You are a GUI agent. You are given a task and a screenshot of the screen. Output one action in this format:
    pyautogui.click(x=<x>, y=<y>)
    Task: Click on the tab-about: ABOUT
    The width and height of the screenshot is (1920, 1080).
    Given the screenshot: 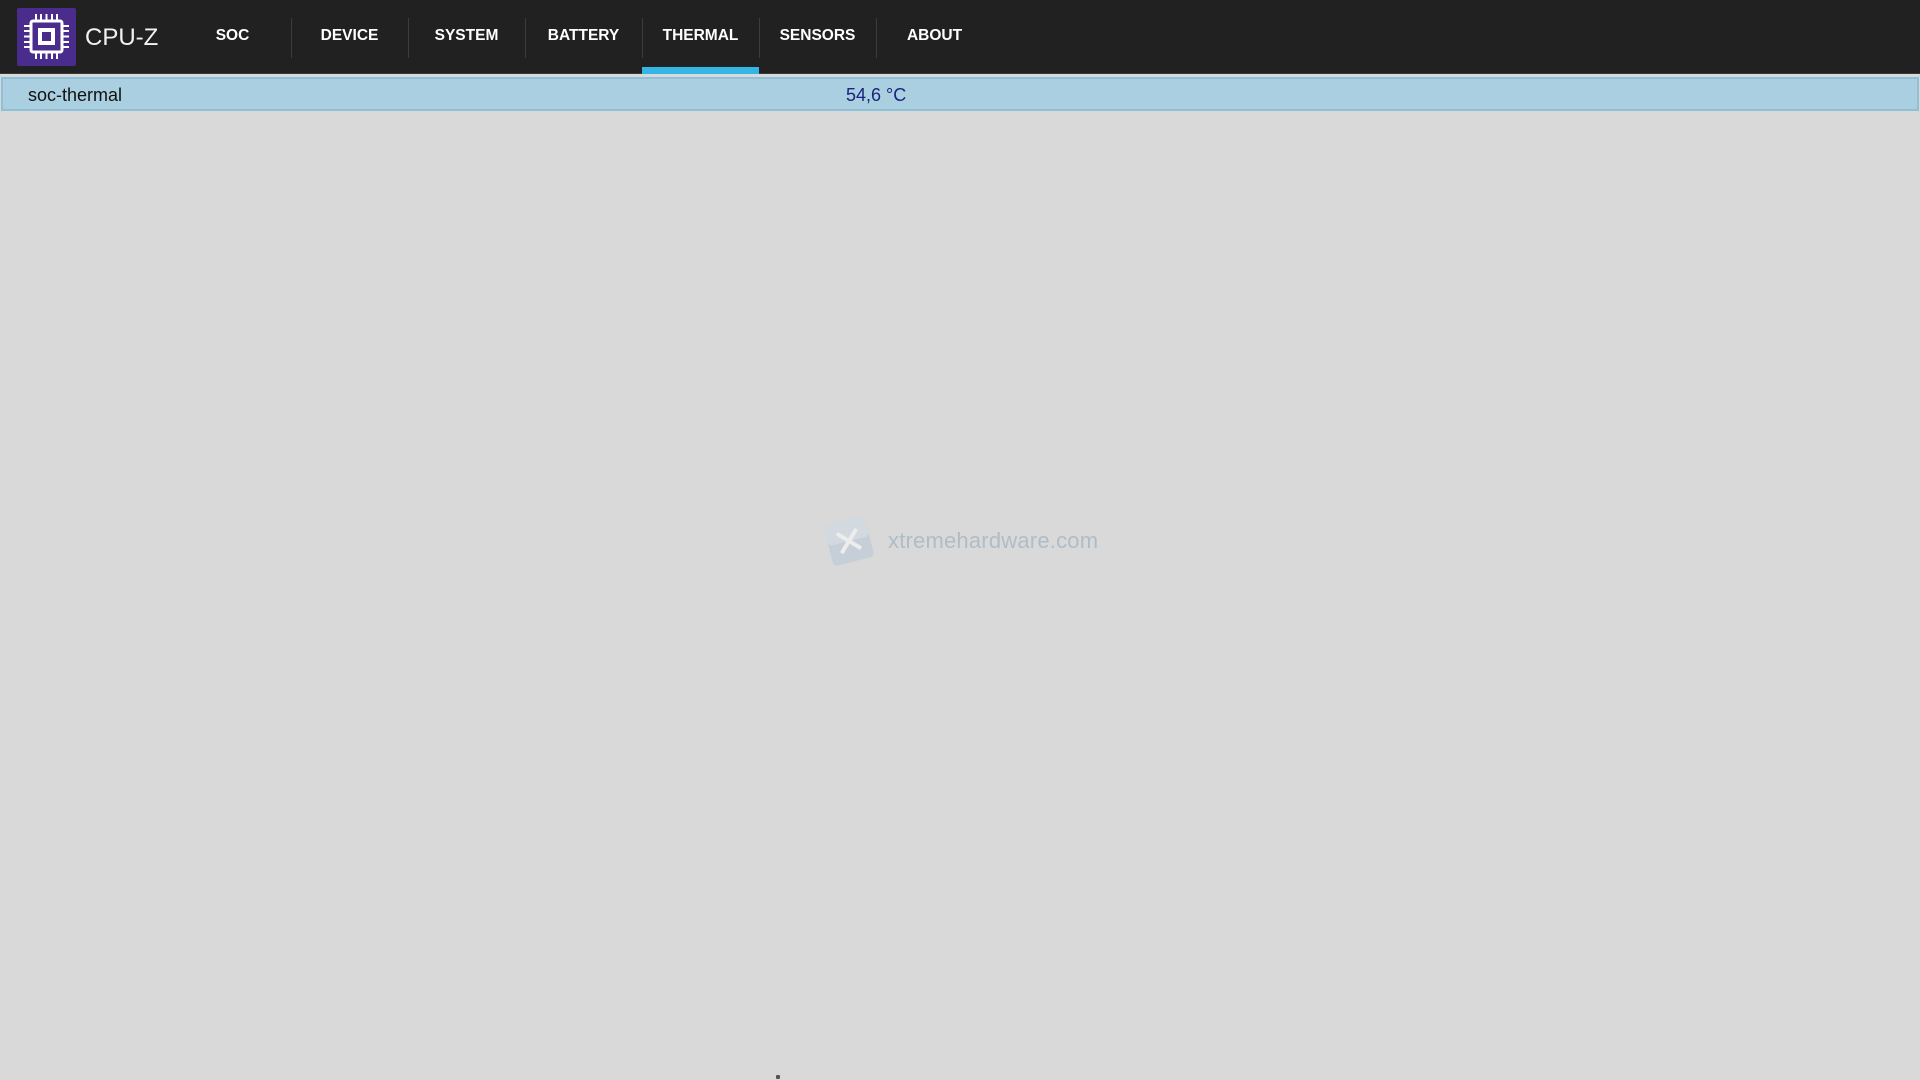 What is the action you would take?
    pyautogui.click(x=934, y=37)
    